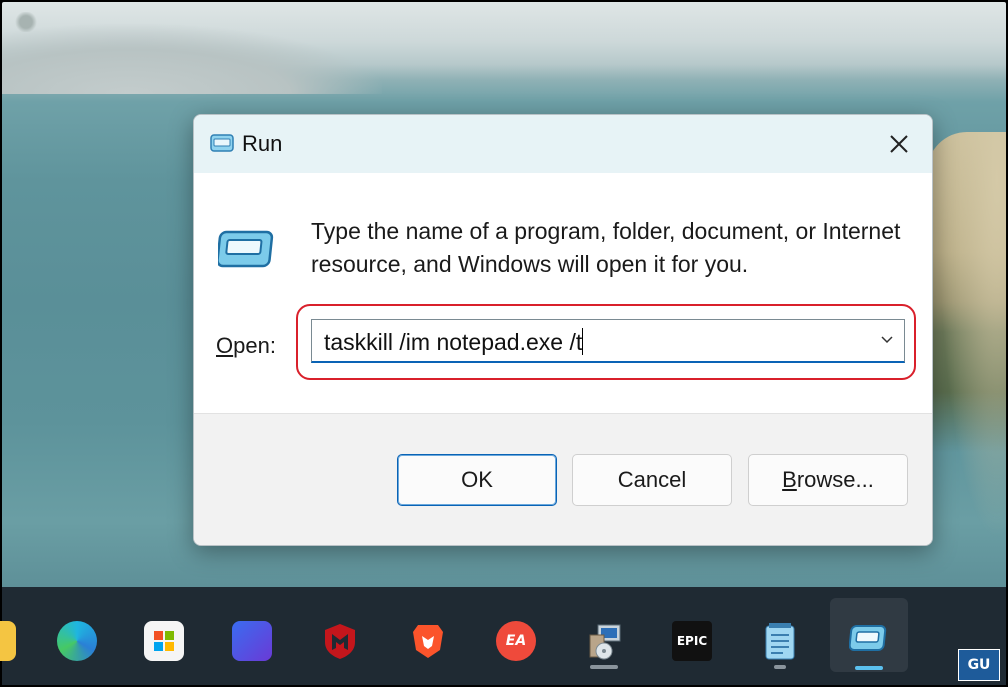 This screenshot has height=687, width=1008. I want to click on text-caret, so click(583, 341).